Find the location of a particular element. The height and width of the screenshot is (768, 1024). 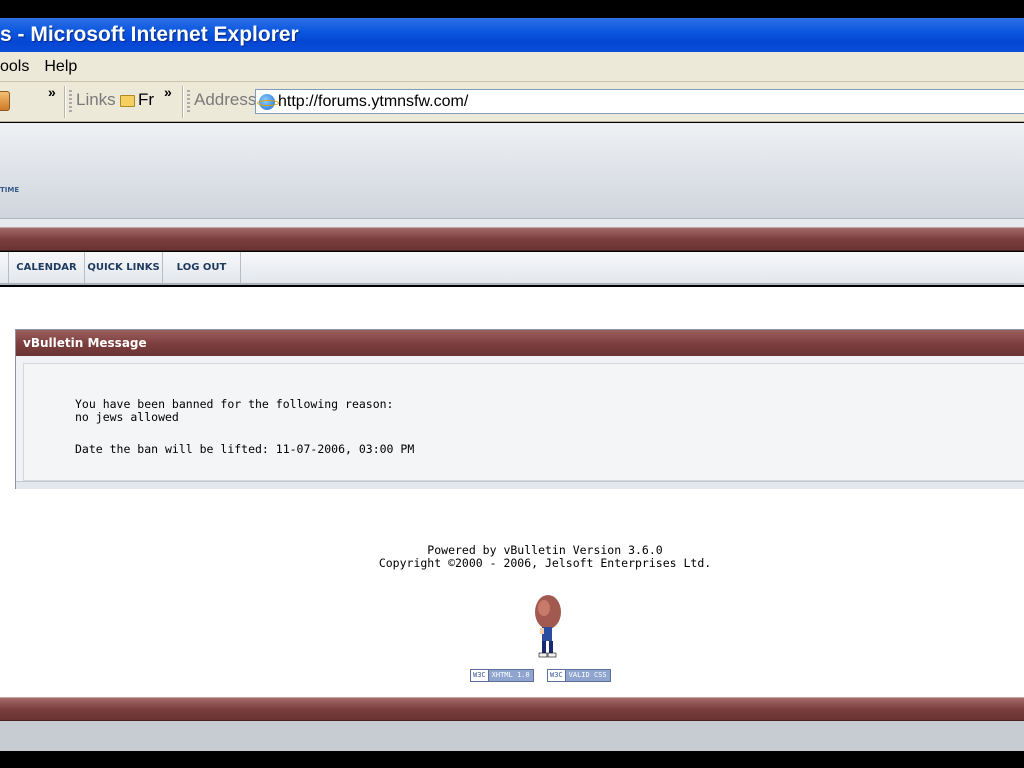

address-input: http://forums.ytmnsfw.com/ is located at coordinates (373, 102).